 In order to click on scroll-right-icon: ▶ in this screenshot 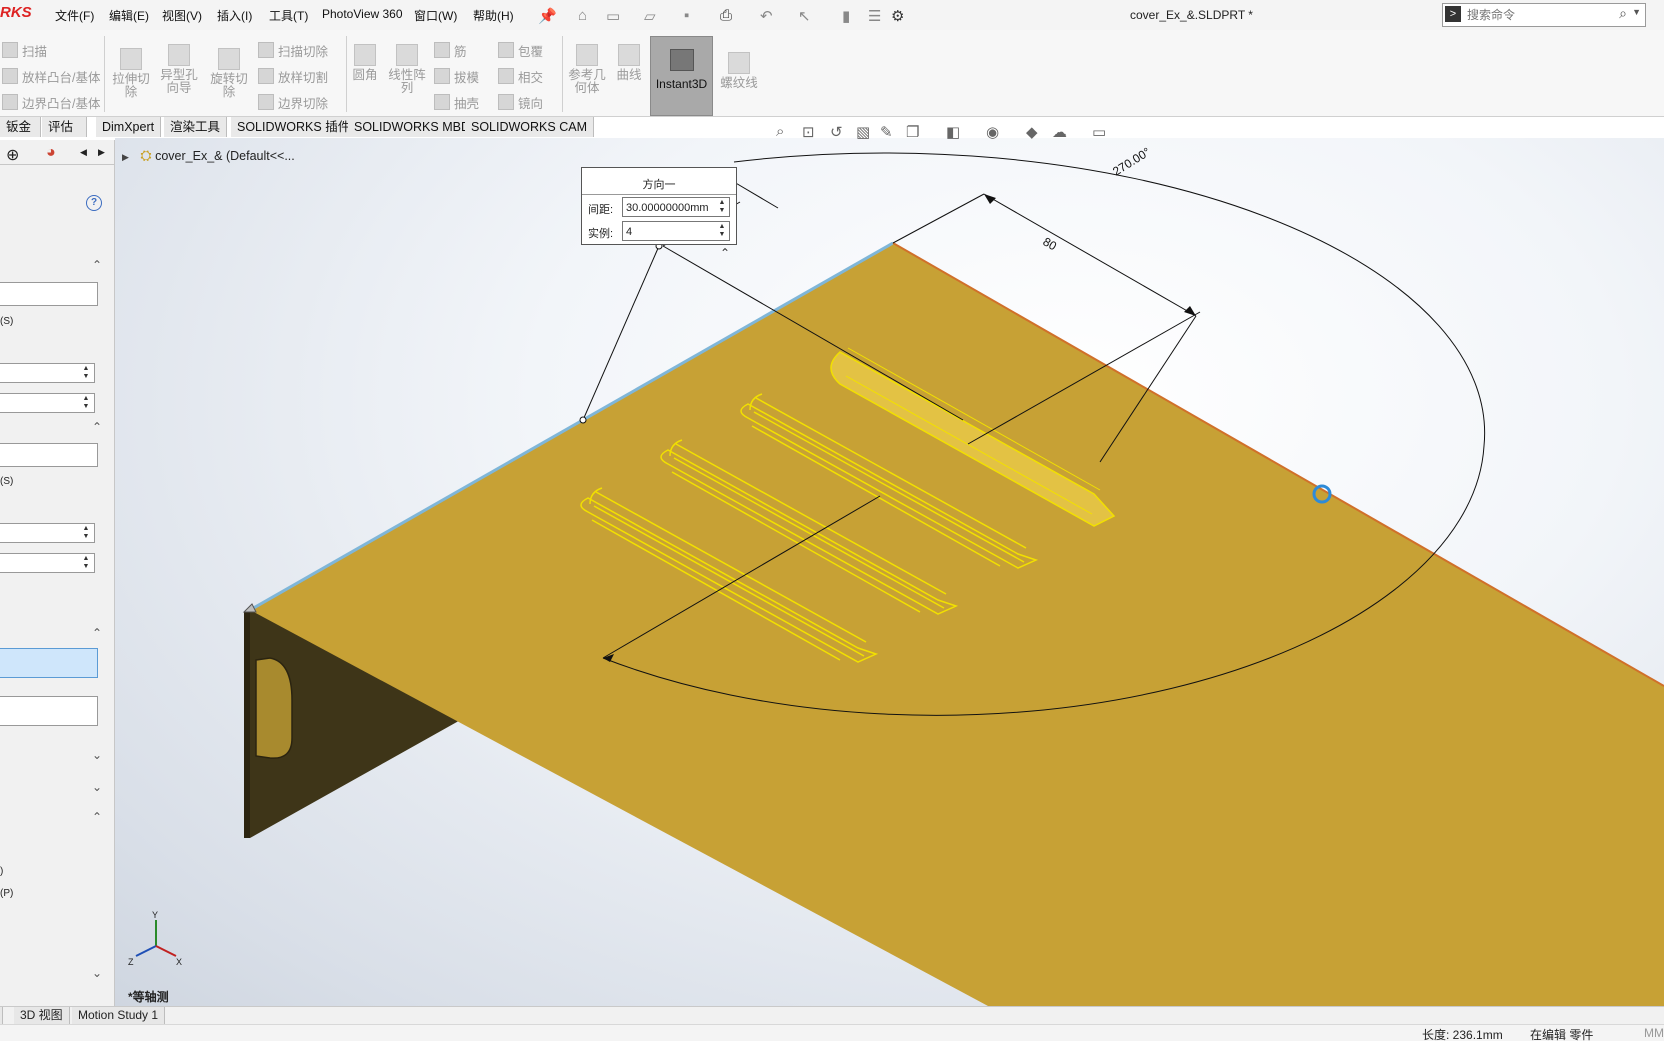, I will do `click(101, 152)`.